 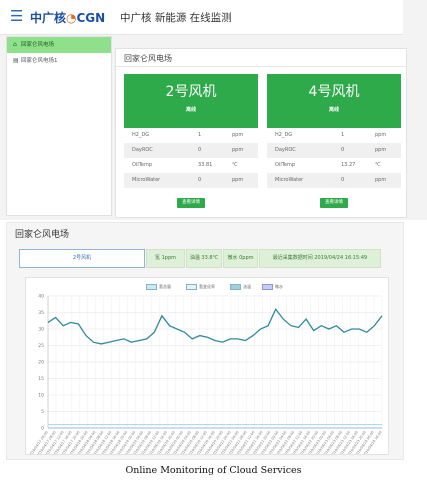 I want to click on app-header: ☰ 中广核◔CGN 中广核 新能源 在线监测, so click(x=201, y=17).